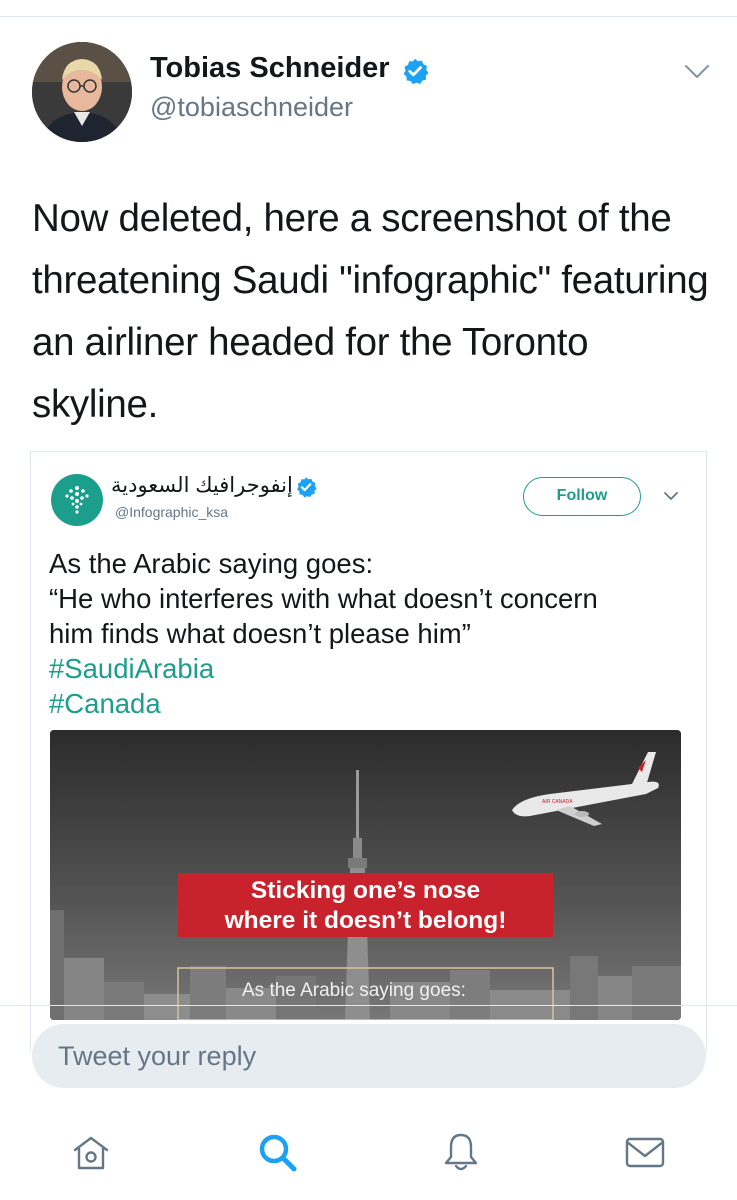  I want to click on hashtag-link: #Canada, so click(374, 703).